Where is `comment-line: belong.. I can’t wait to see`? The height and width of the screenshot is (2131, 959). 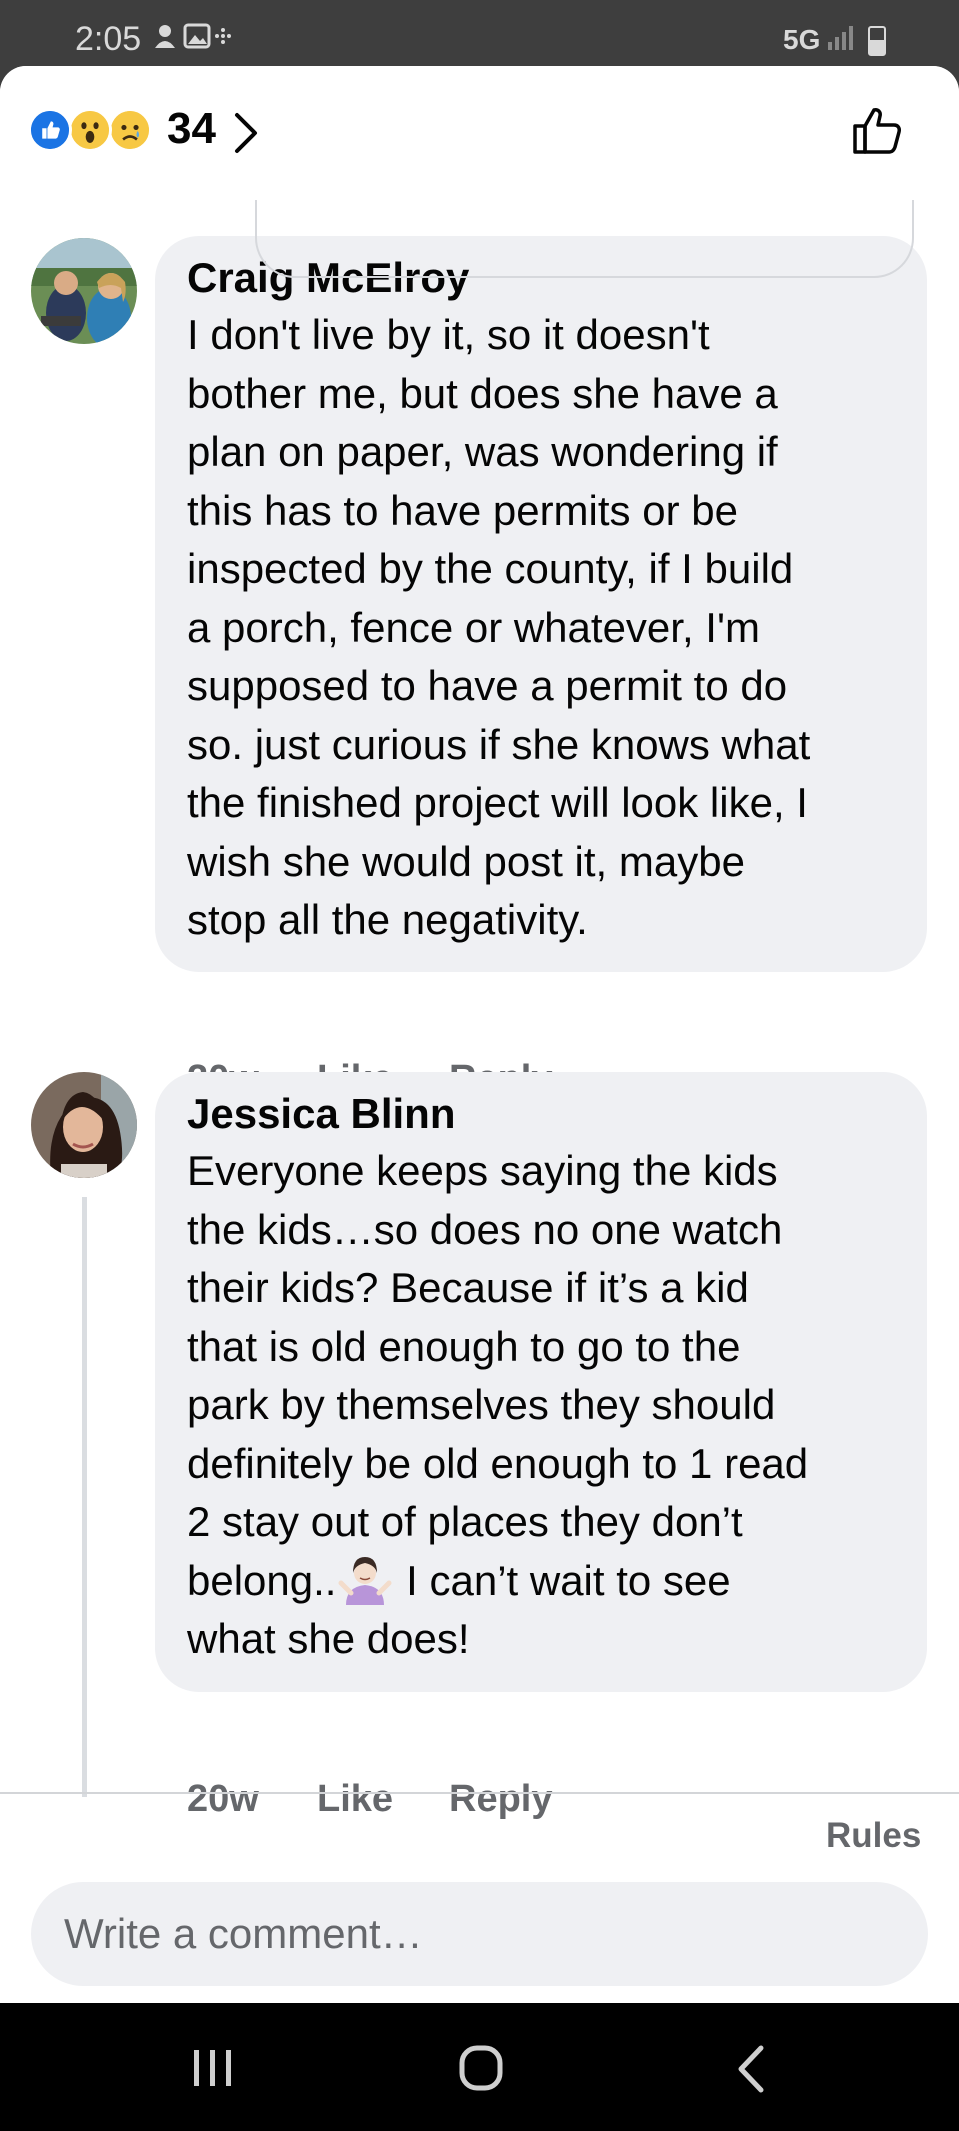 comment-line: belong.. I can’t wait to see is located at coordinates (540, 1581).